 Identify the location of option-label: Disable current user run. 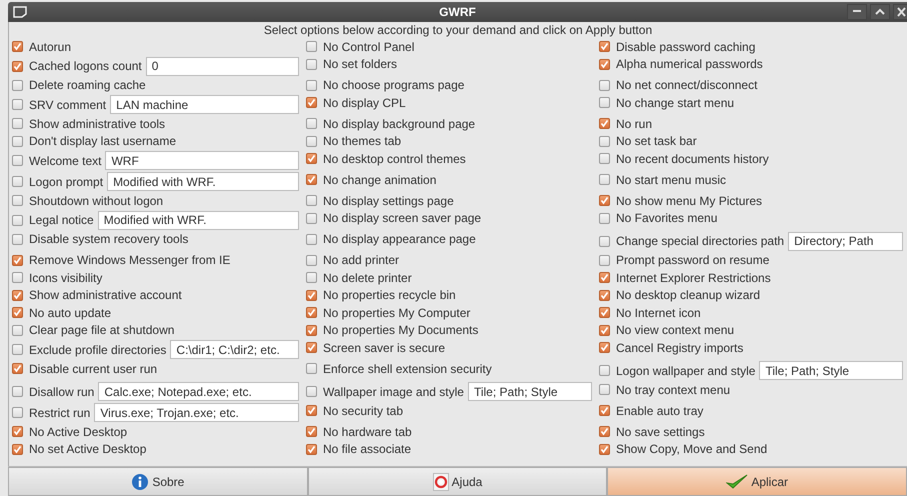
(93, 369).